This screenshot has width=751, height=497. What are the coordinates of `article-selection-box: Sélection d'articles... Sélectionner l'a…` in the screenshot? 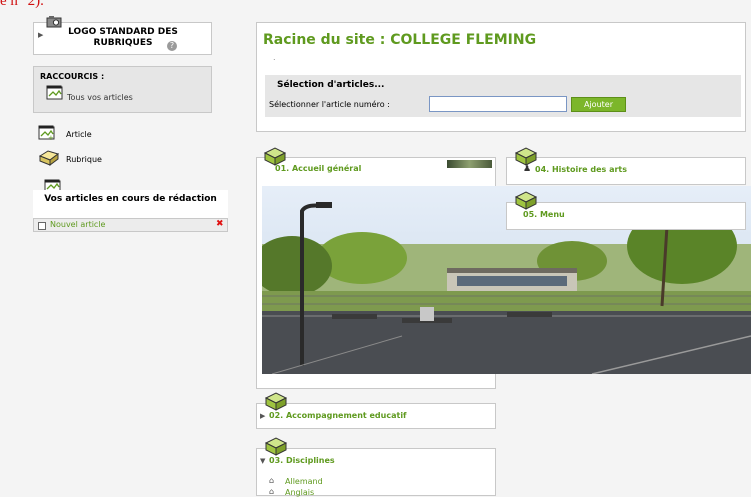 It's located at (503, 96).